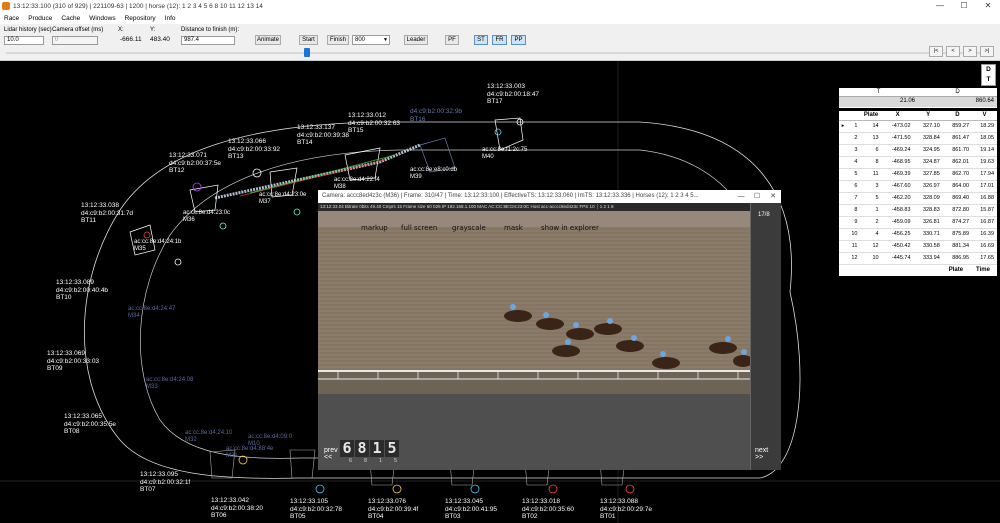  Describe the element at coordinates (964, 6) in the screenshot. I see `maximize-button: ☐` at that location.